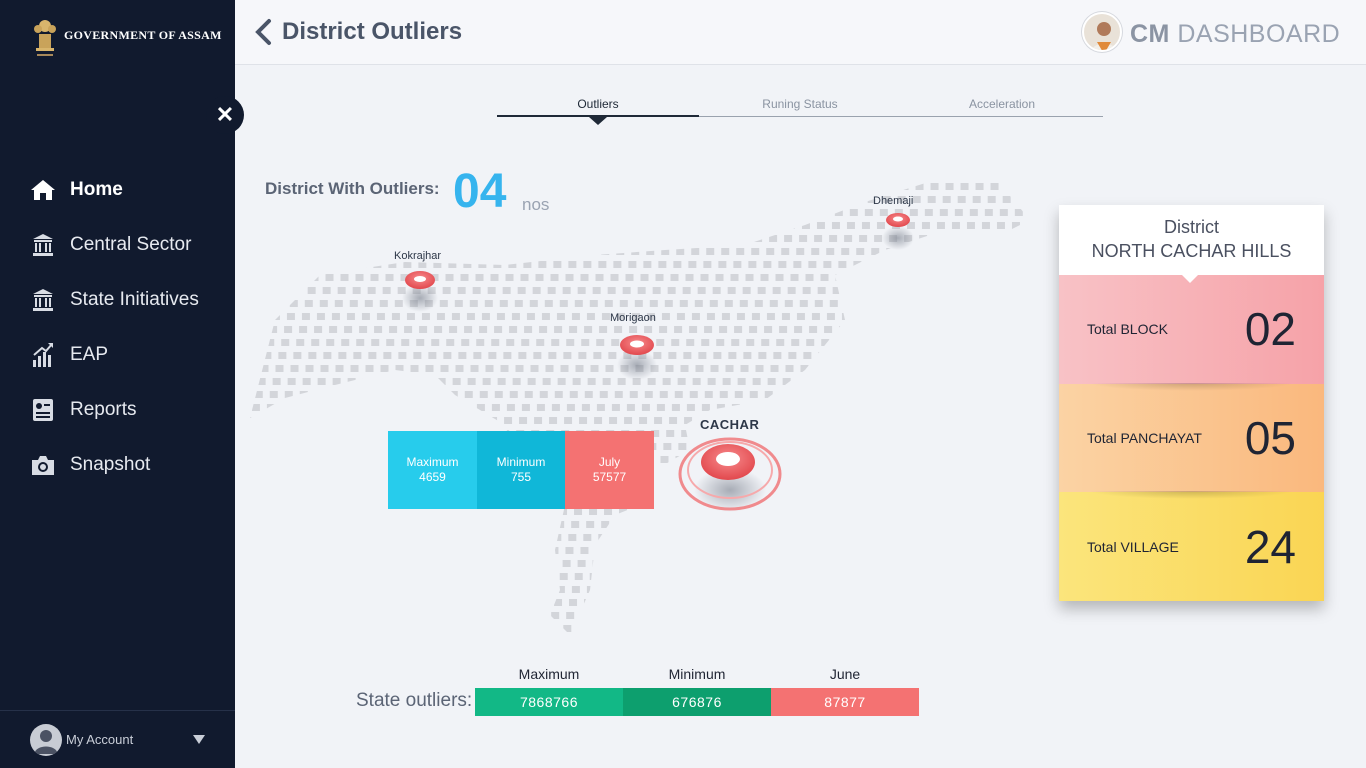  I want to click on sidebar-item-central-sector: Central Sector, so click(114, 244).